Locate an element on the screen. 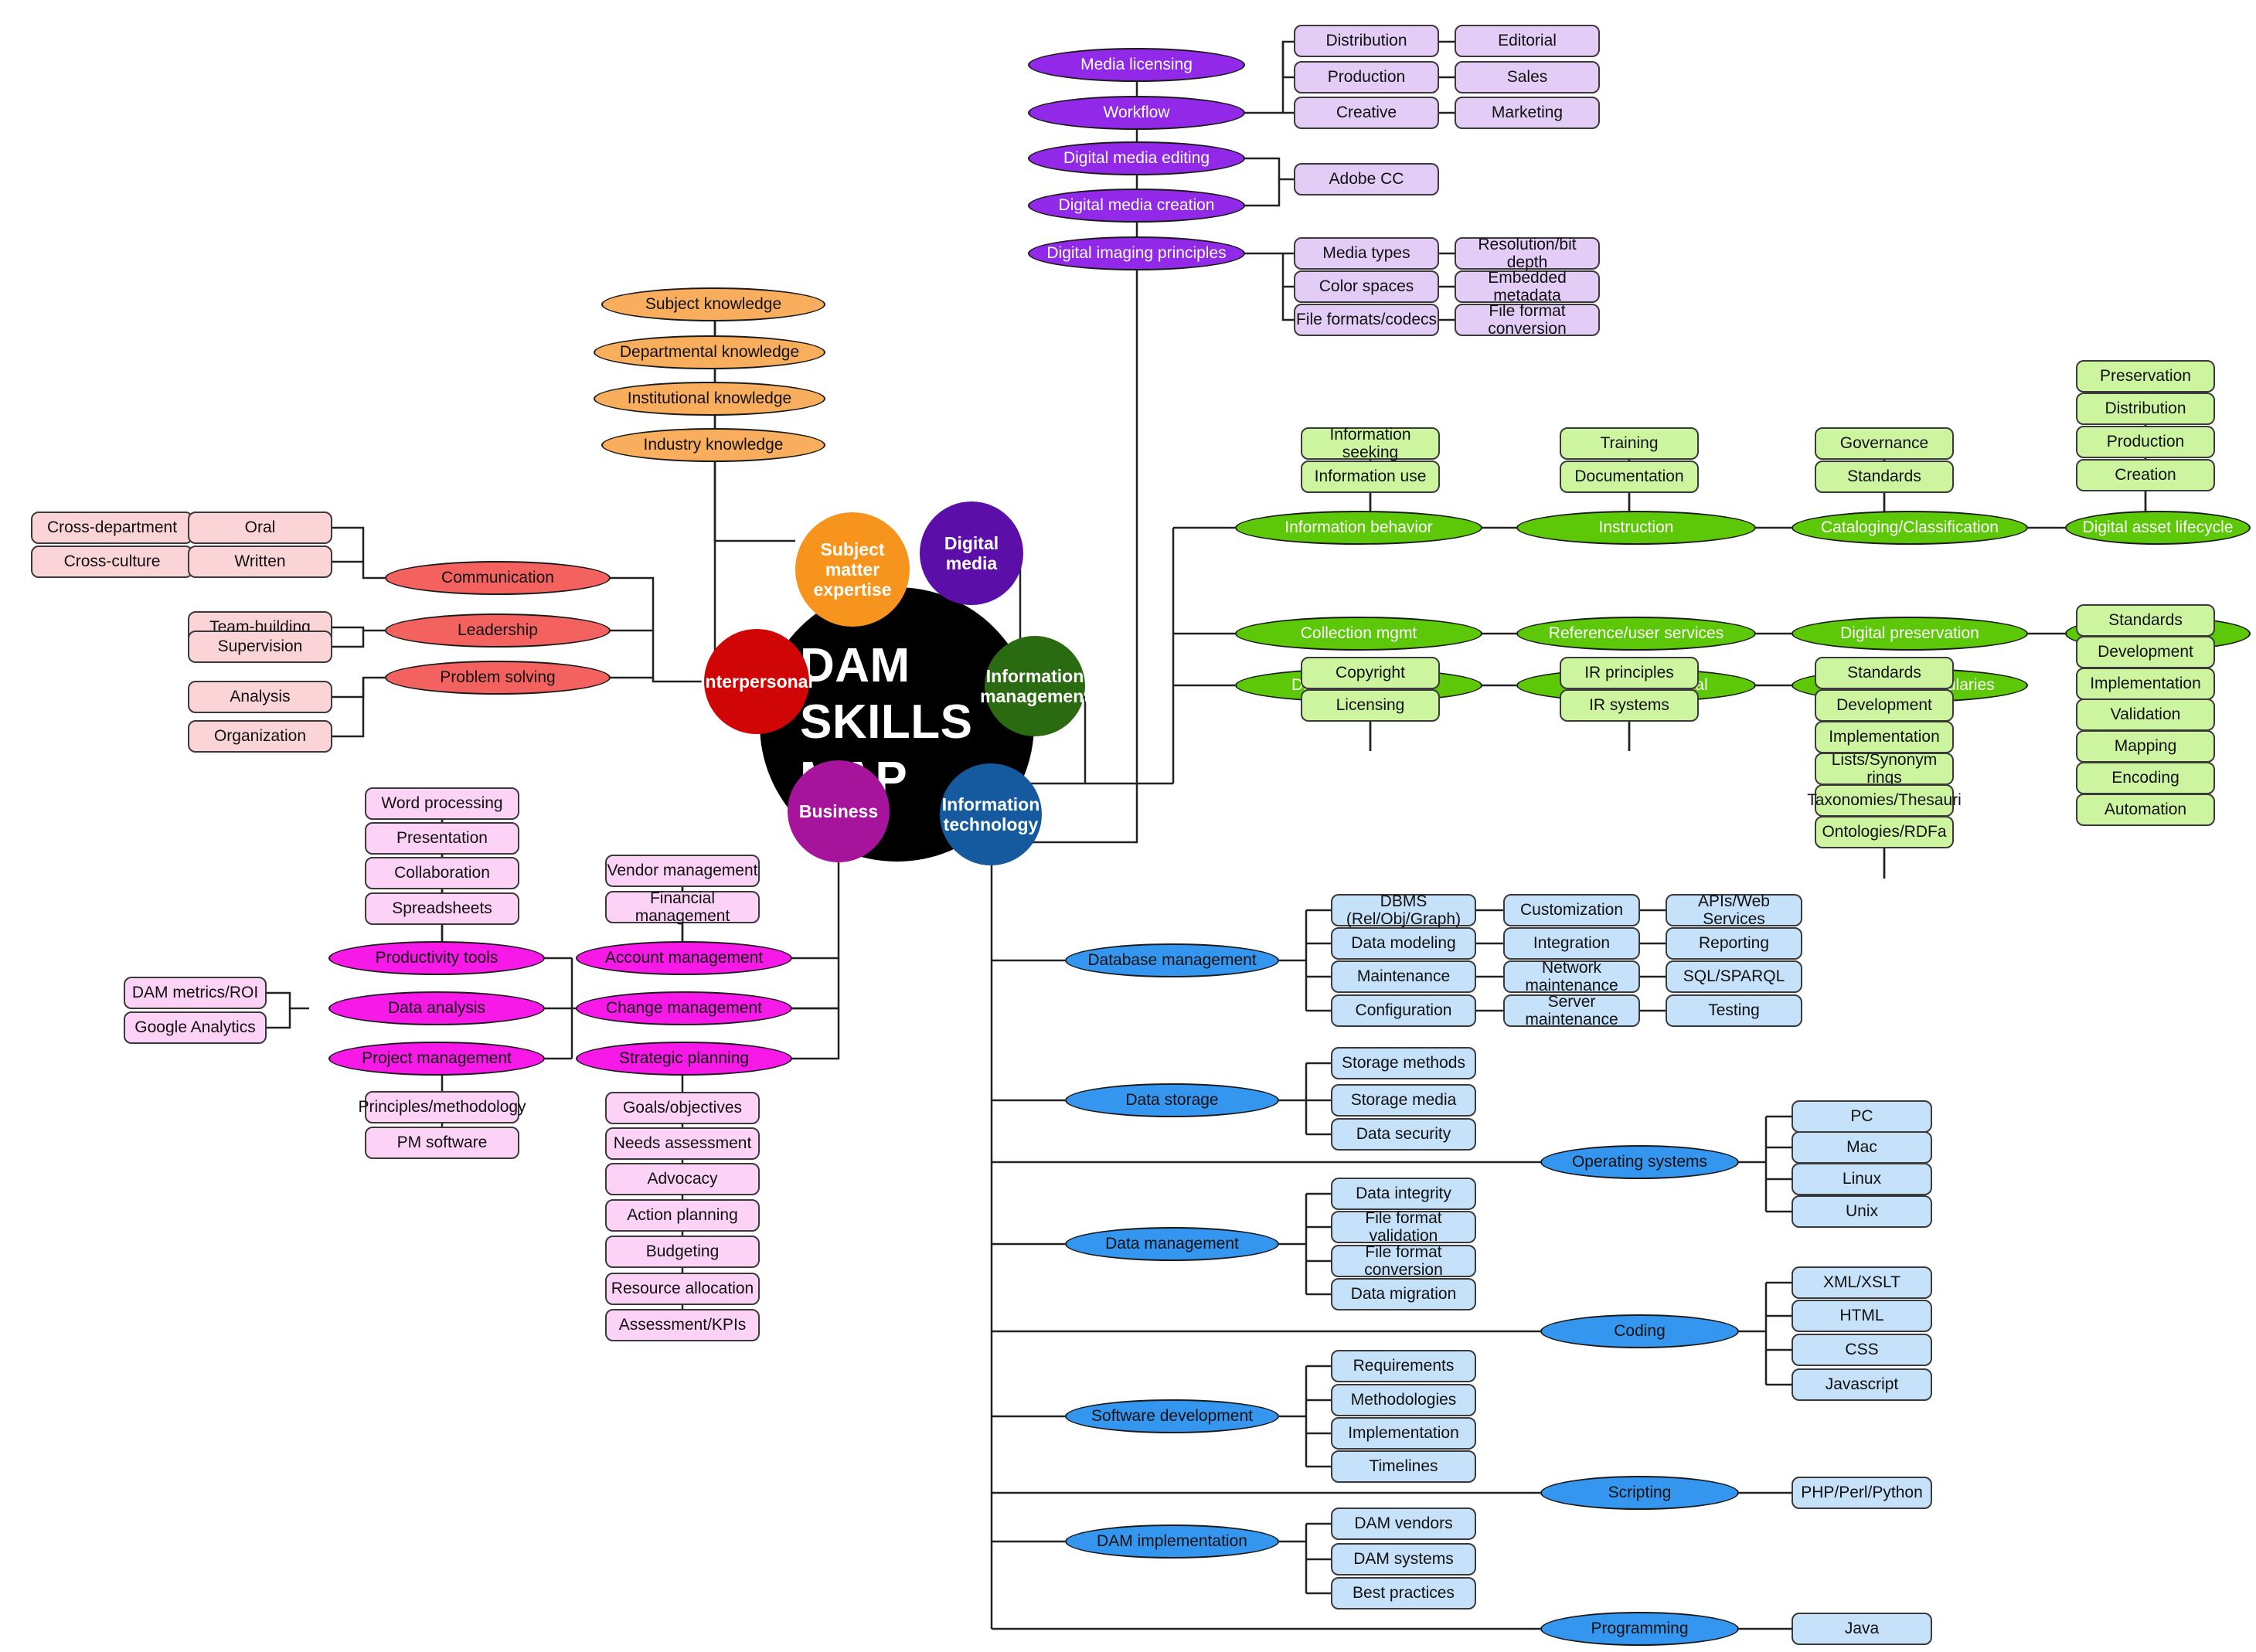 This screenshot has height=1652, width=2256. node-data-migration: Data migration is located at coordinates (1404, 1294).